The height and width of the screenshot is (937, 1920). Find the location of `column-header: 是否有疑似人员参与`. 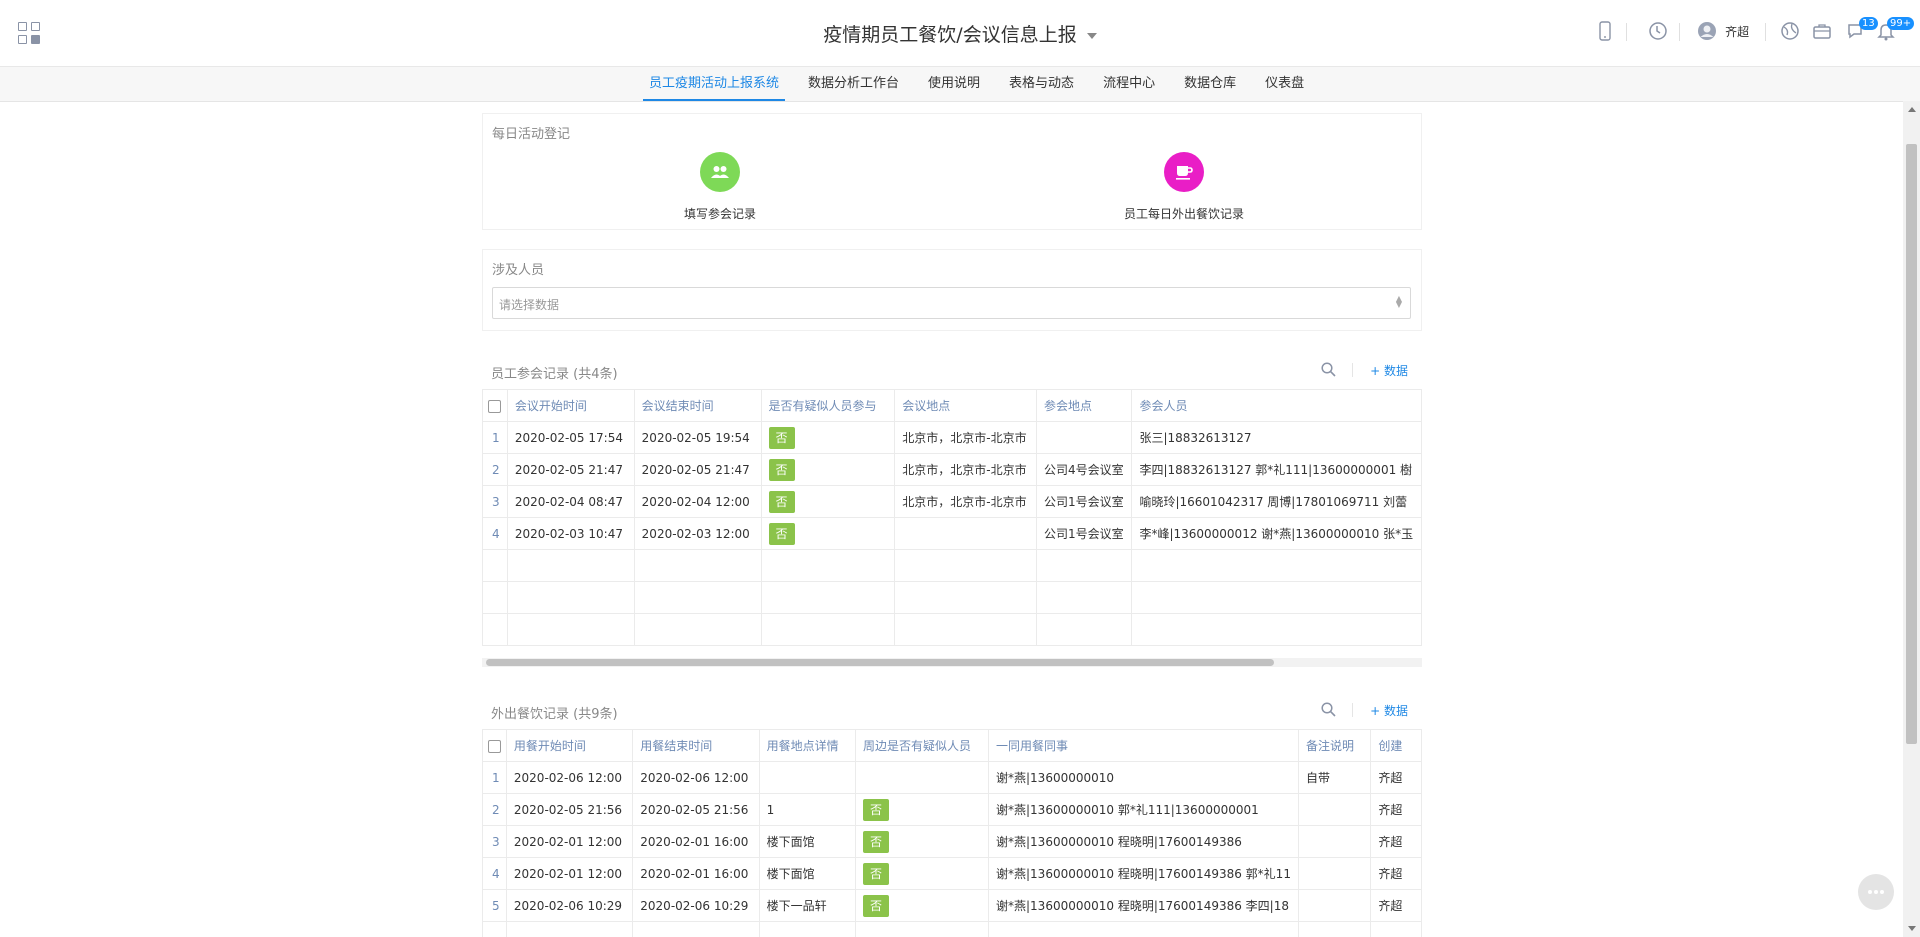

column-header: 是否有疑似人员参与 is located at coordinates (828, 405).